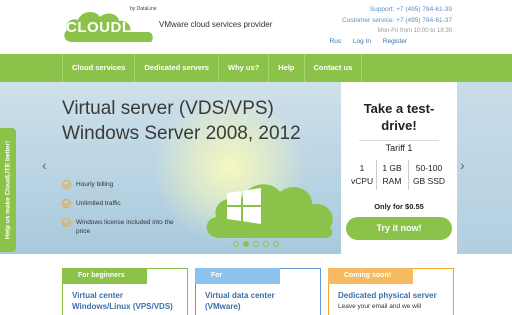 The image size is (512, 315). What do you see at coordinates (44, 165) in the screenshot?
I see `banner-prev-arrow: ‹` at bounding box center [44, 165].